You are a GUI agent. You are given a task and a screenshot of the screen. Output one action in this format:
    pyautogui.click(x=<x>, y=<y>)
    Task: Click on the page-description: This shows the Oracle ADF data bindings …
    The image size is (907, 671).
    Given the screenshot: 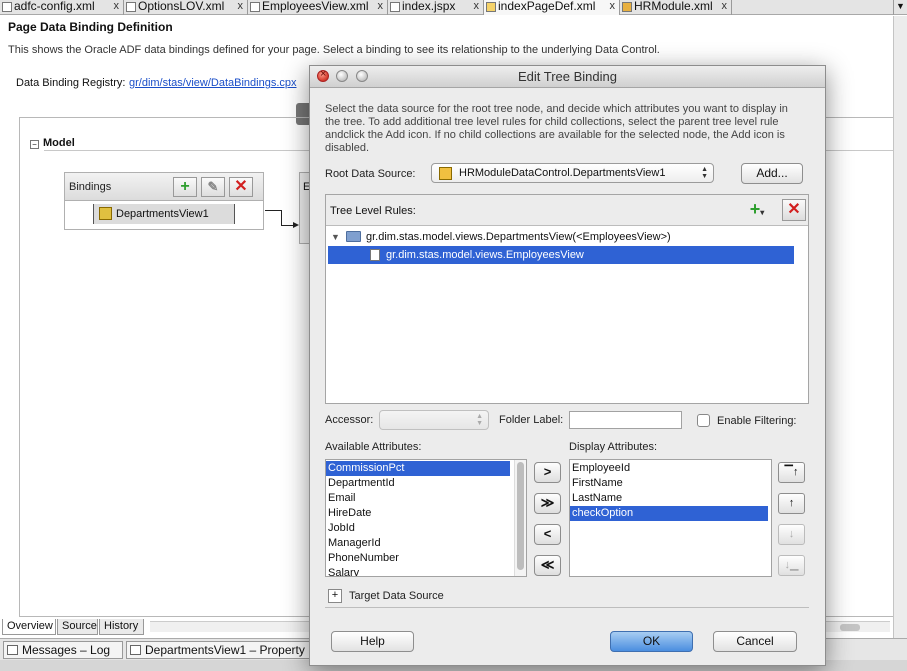 What is the action you would take?
    pyautogui.click(x=334, y=50)
    